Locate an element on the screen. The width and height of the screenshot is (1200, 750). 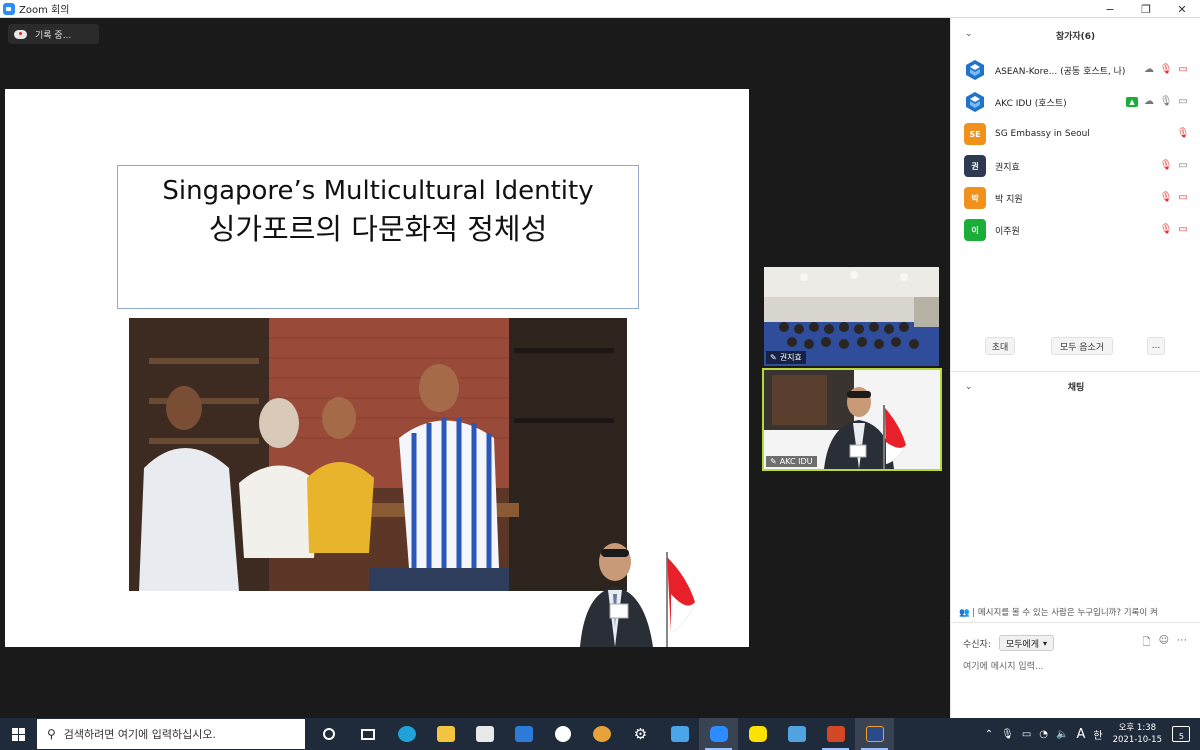
store-icon is located at coordinates (484, 734).